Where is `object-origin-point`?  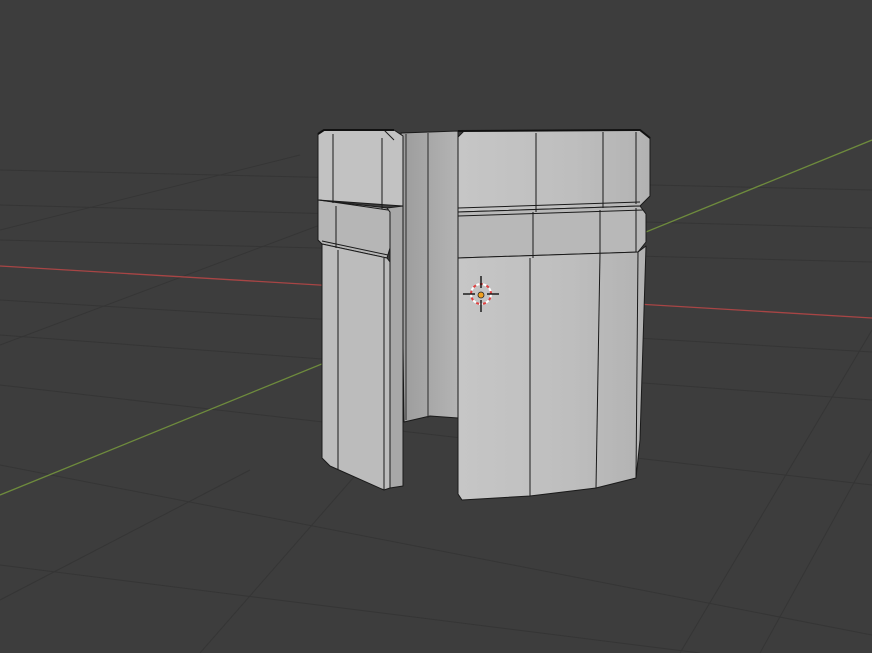 object-origin-point is located at coordinates (481, 295).